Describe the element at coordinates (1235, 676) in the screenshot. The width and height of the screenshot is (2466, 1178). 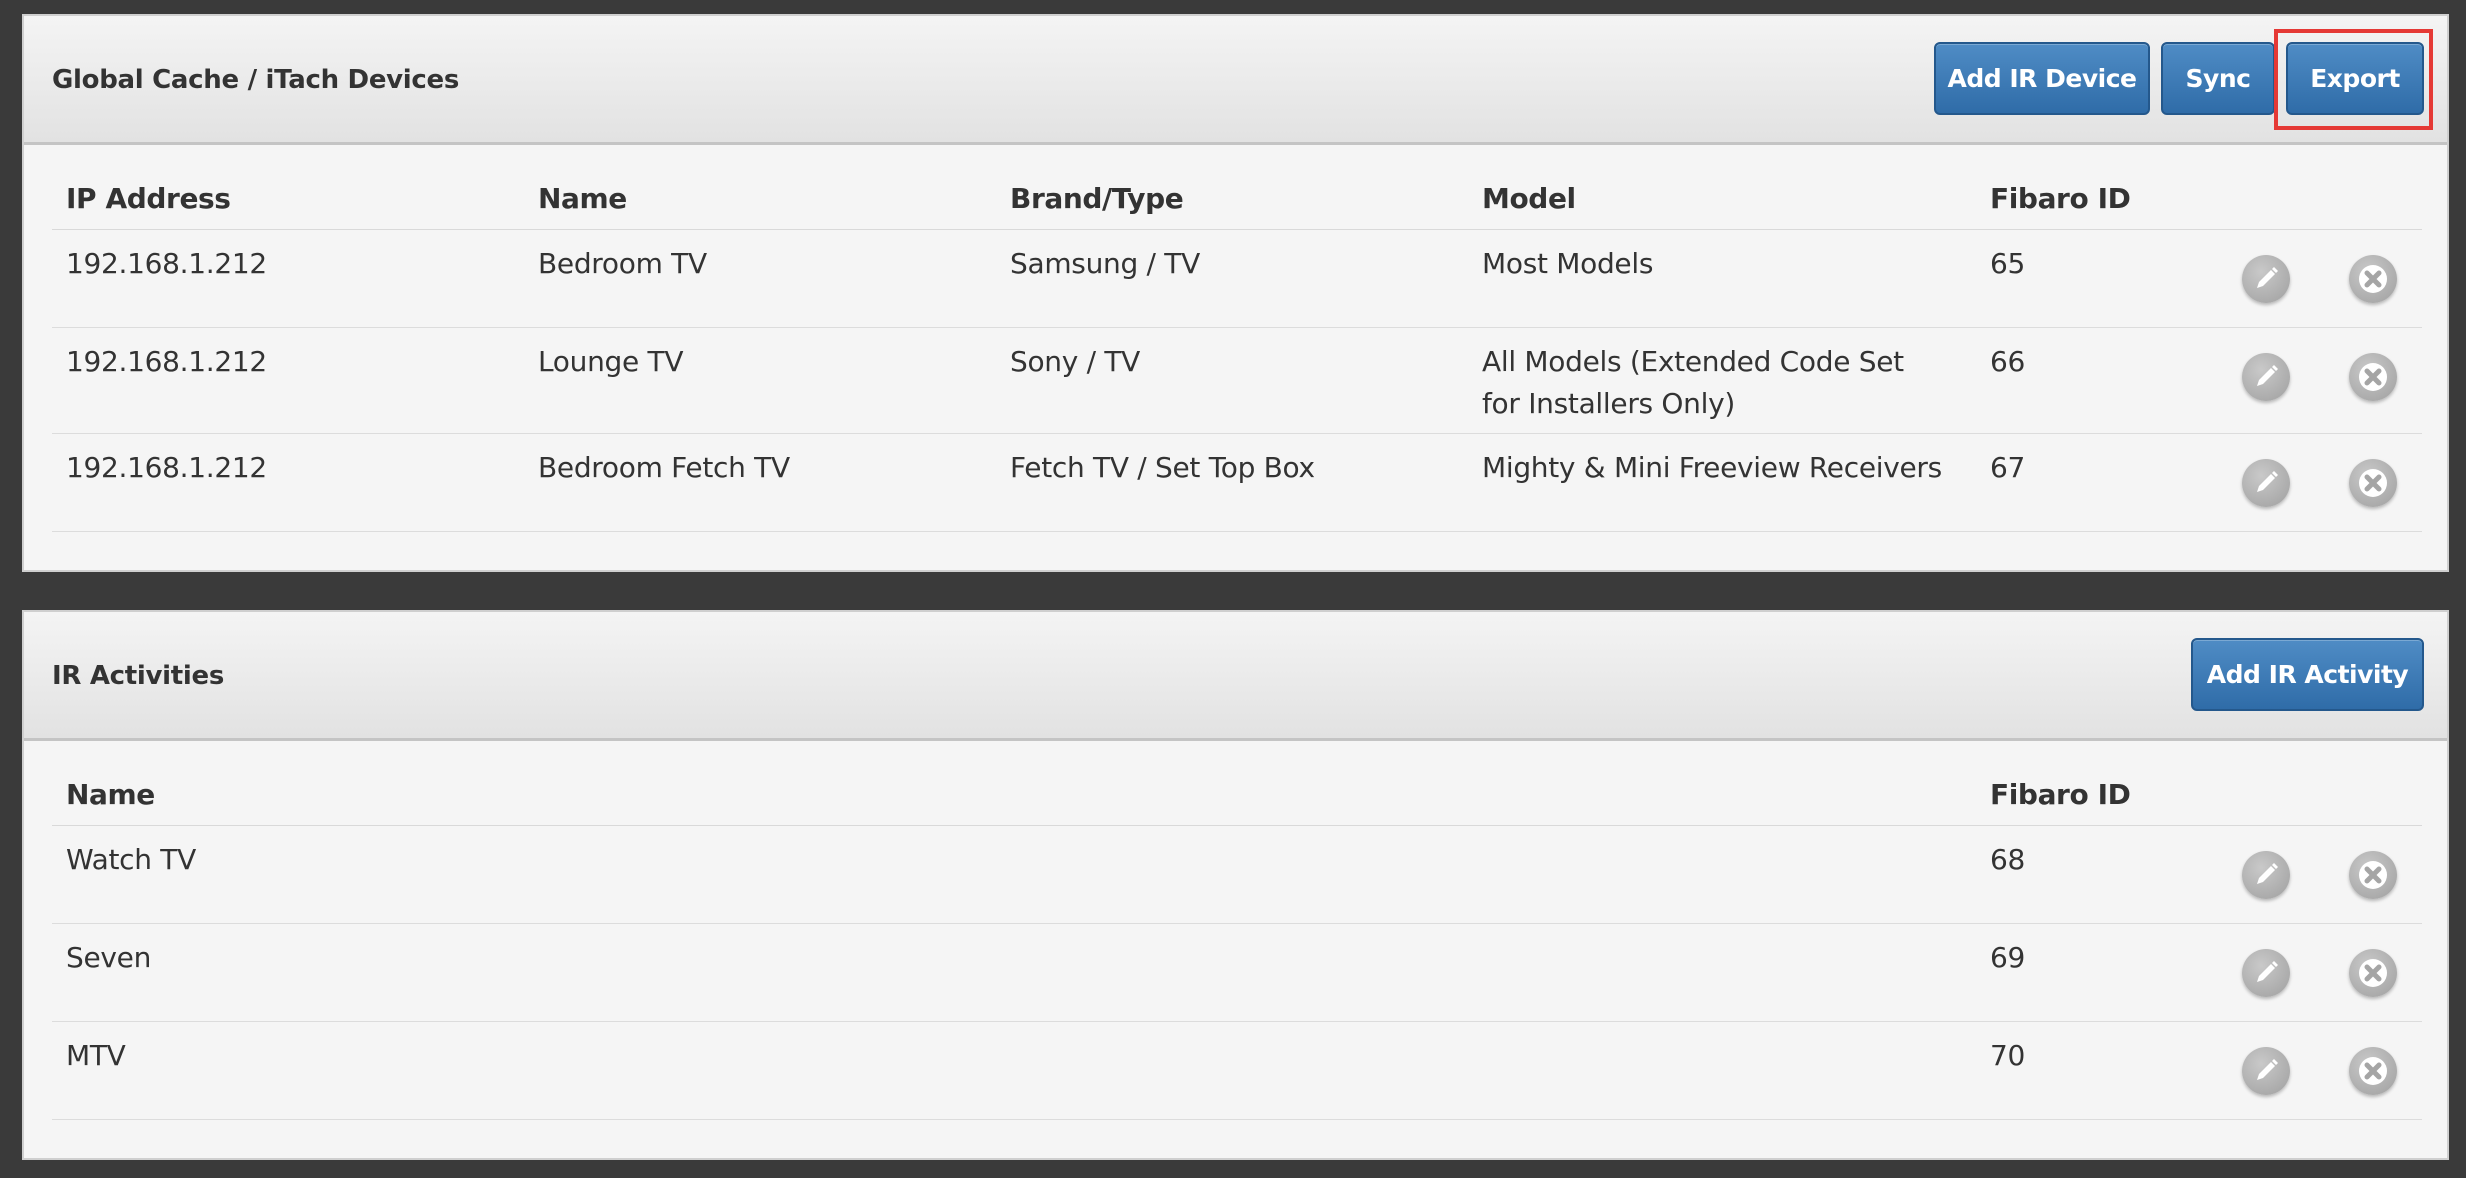
I see `activities-panel-header: IR Activities Add IR Activity` at that location.